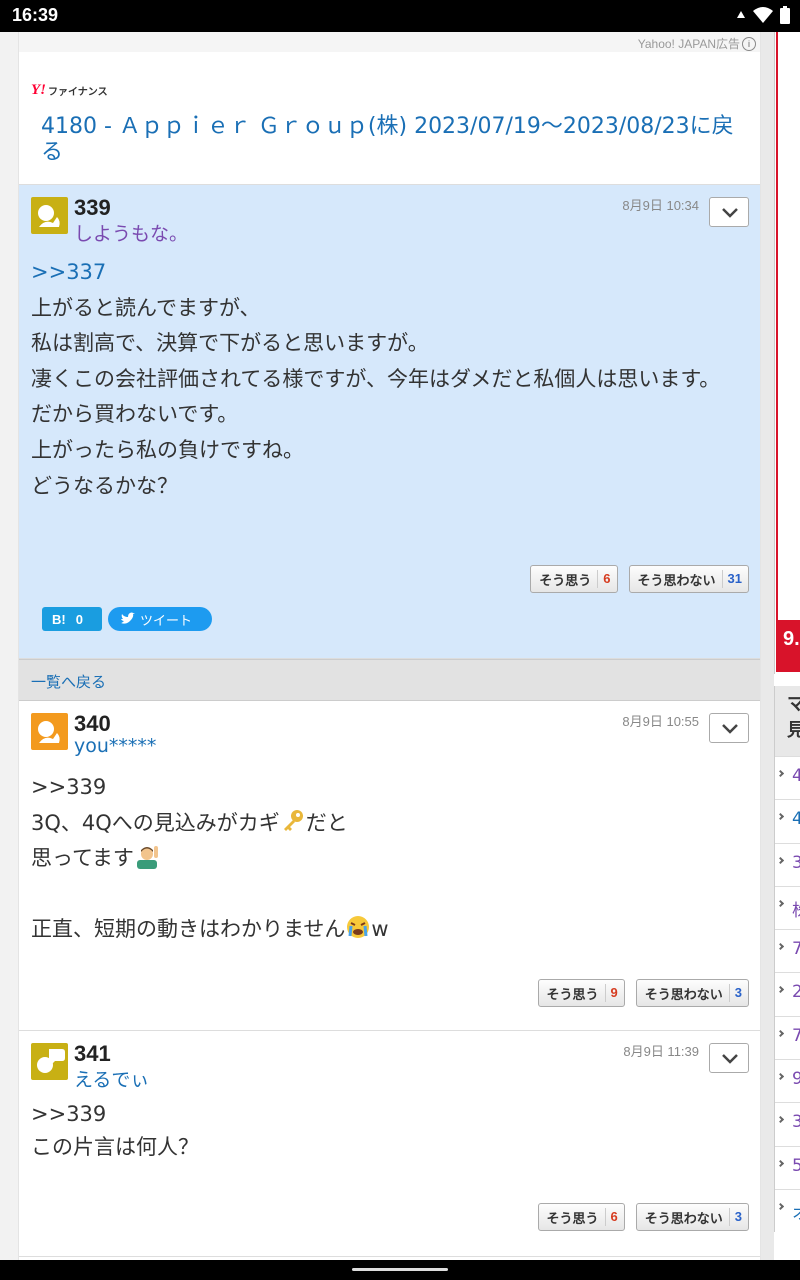 Image resolution: width=800 pixels, height=1280 pixels. What do you see at coordinates (796, 908) in the screenshot?
I see `sidebar-item-label: 株` at bounding box center [796, 908].